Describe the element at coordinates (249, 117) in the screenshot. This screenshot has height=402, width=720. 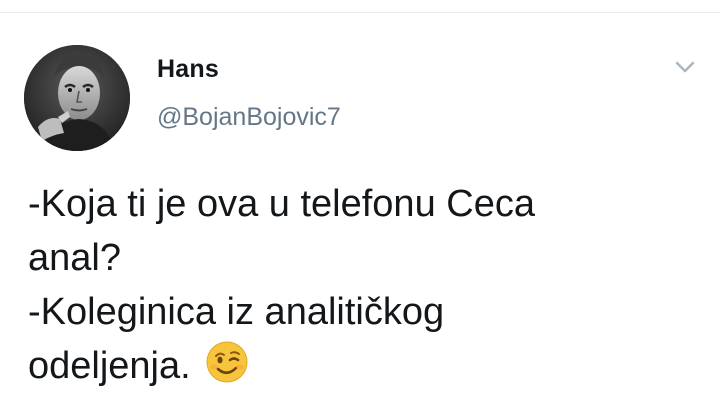
I see `author-handle: @BojanBojovic7` at that location.